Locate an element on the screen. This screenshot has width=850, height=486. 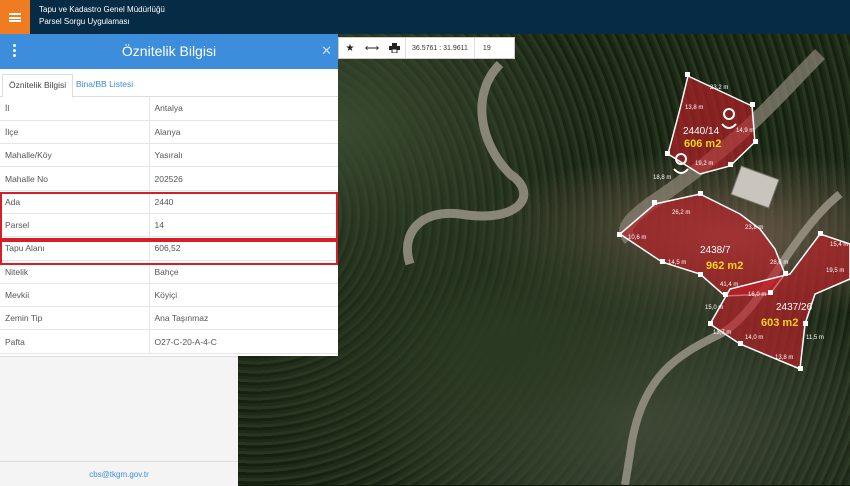
panel-header: Öznitelik Bilgisi ✕ is located at coordinates (169, 51).